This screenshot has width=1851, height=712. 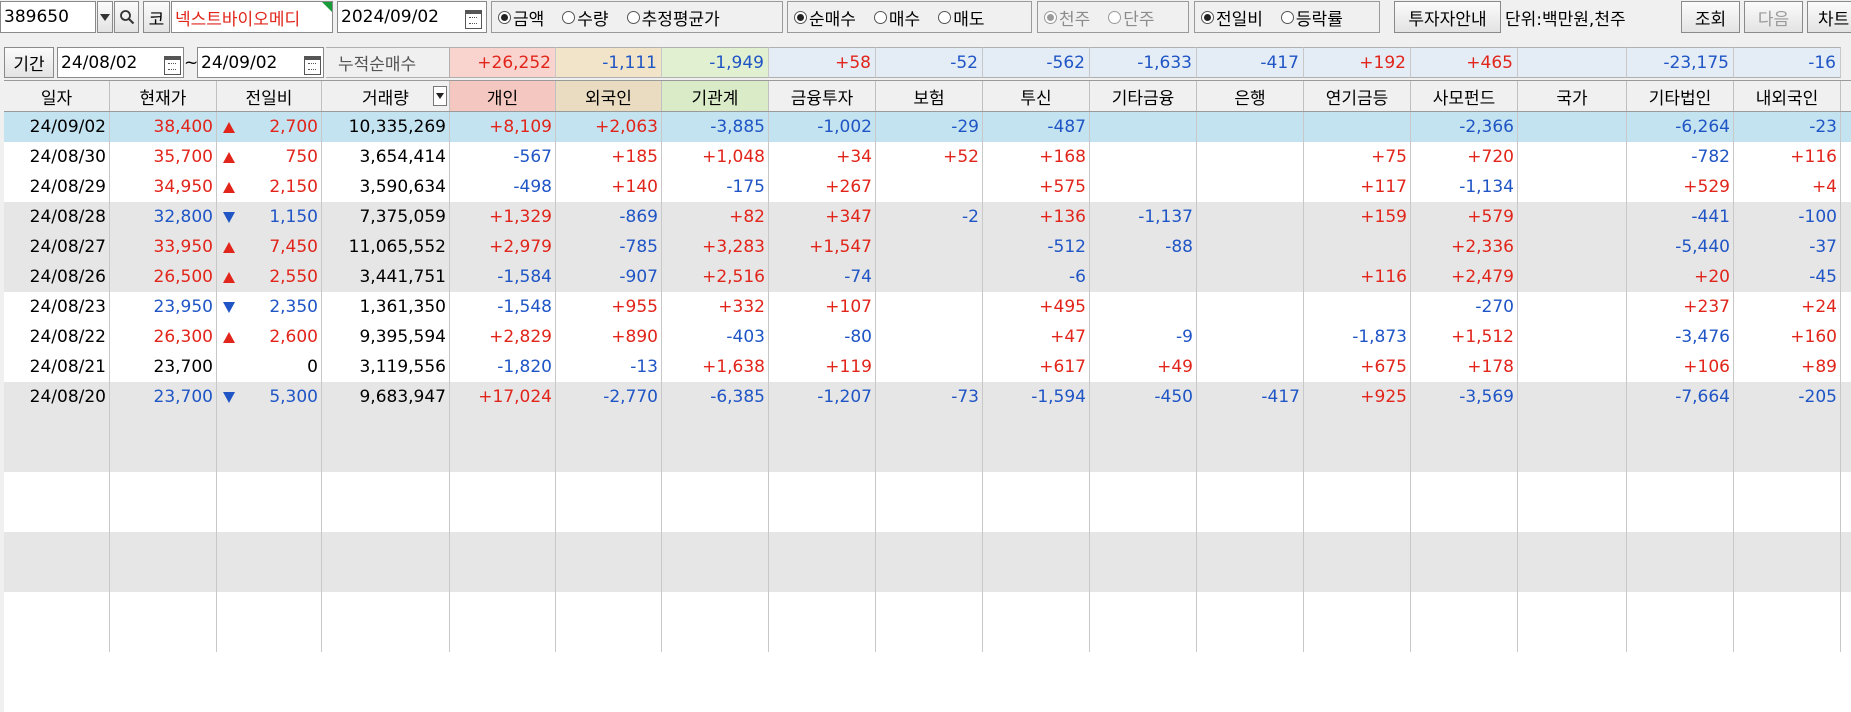 What do you see at coordinates (1773, 17) in the screenshot?
I see `next-button: 다음` at bounding box center [1773, 17].